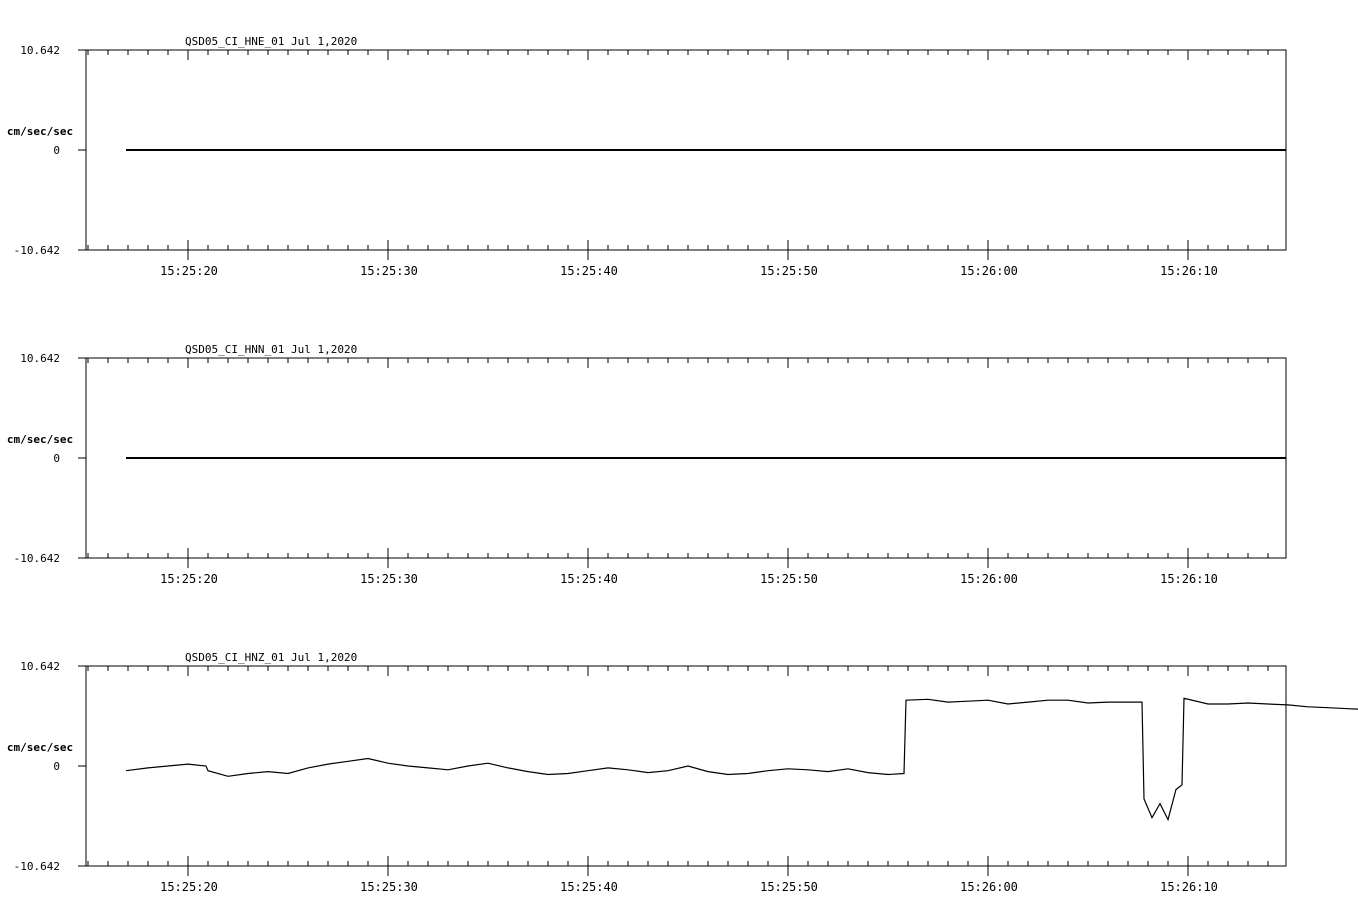 The image size is (1358, 924). I want to click on panel-title: QSD05_CI_HNN_01 Jul 1,2020, so click(271, 349).